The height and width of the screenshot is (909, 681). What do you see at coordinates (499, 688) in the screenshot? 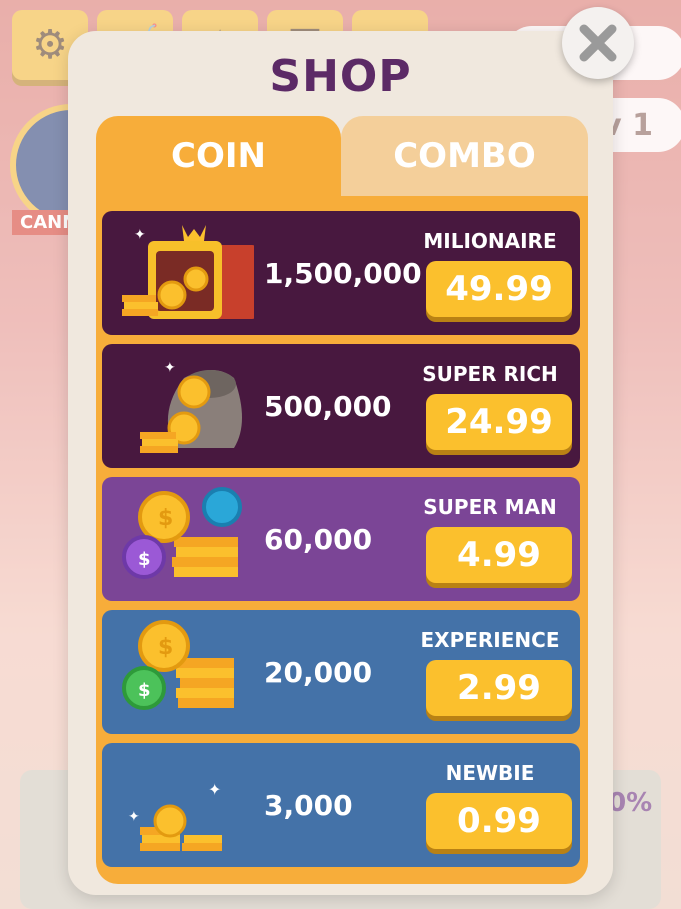
I see `buy-button-experience: 2.99` at bounding box center [499, 688].